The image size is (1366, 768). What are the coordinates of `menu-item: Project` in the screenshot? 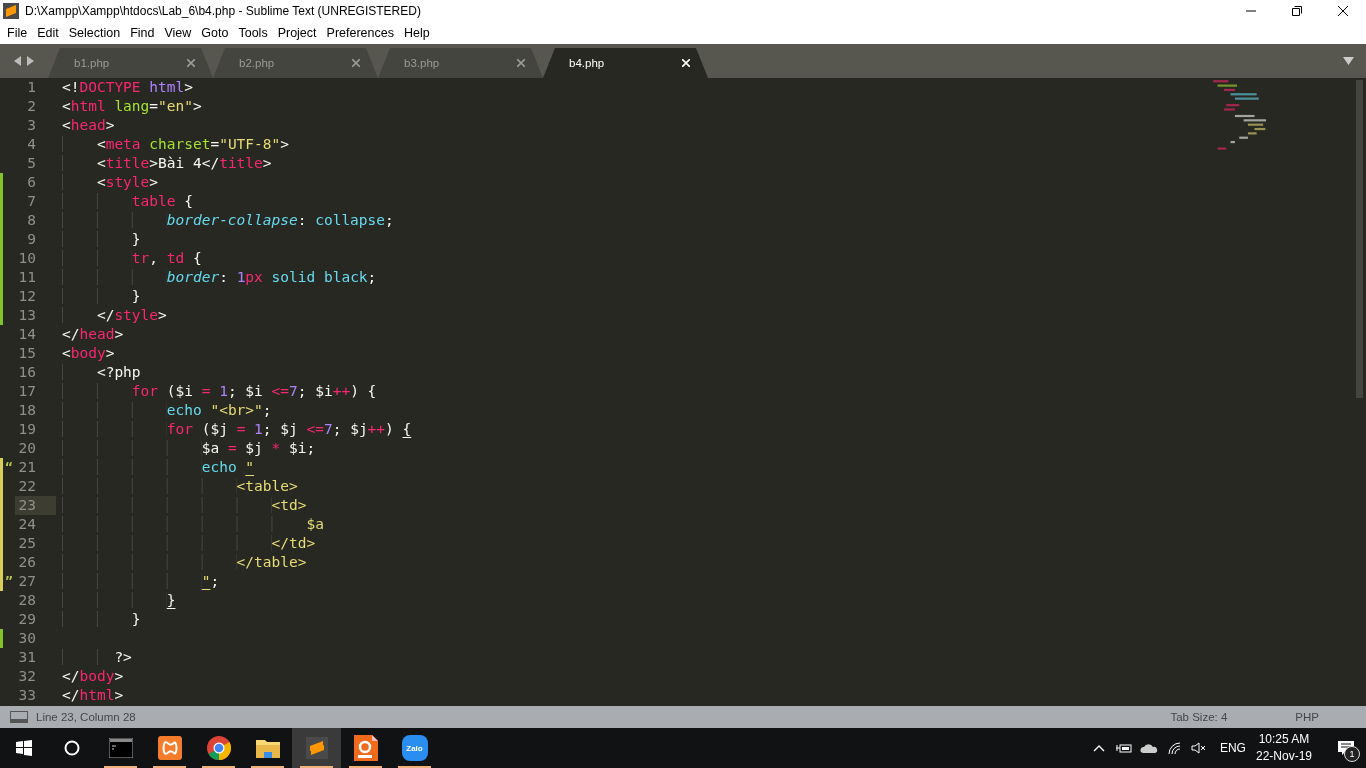 It's located at (297, 33).